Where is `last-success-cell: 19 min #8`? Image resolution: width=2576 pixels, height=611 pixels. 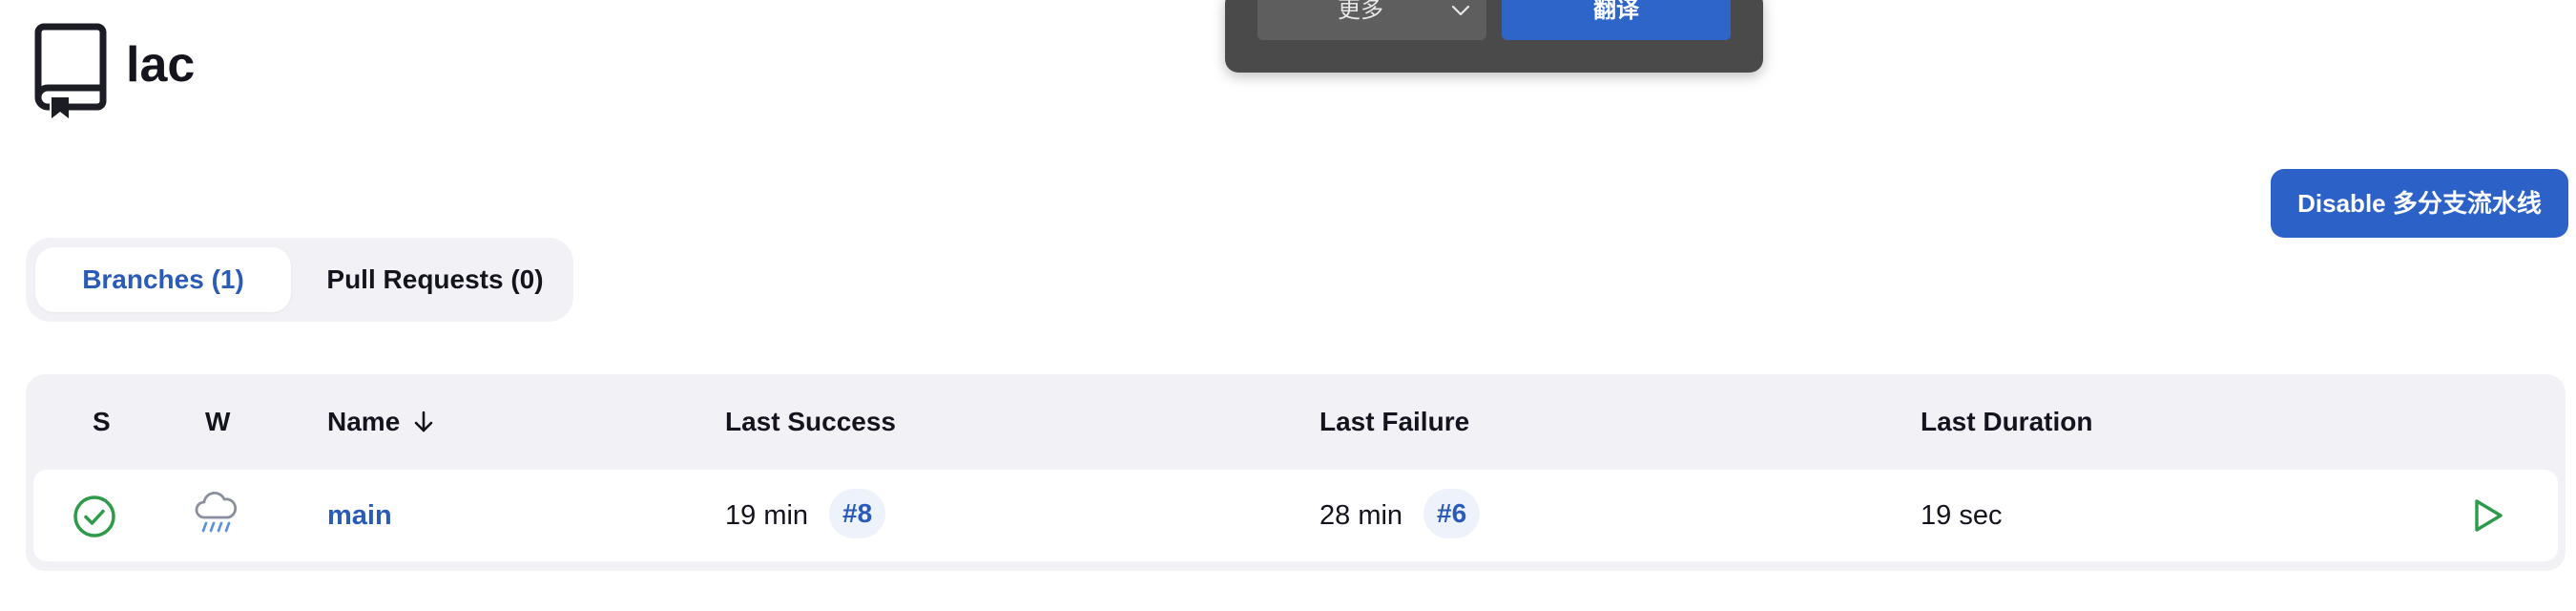 last-success-cell: 19 min #8 is located at coordinates (805, 516).